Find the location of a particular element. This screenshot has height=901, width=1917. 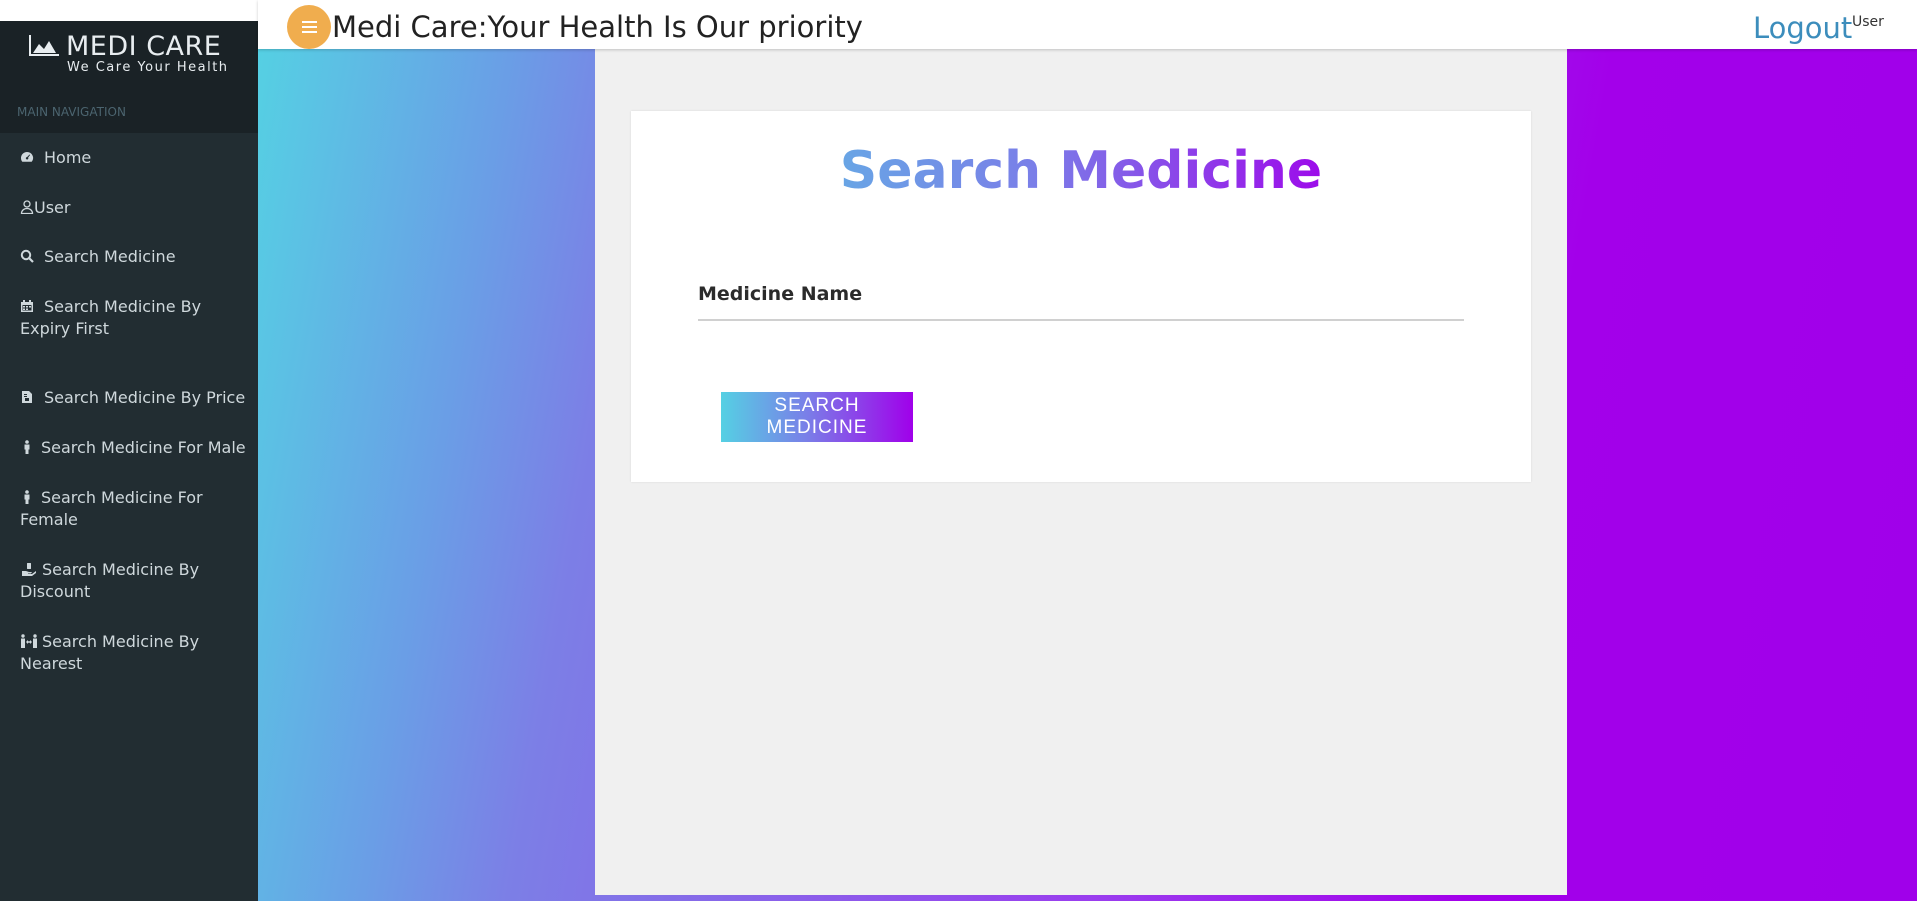

logout-link: Logout is located at coordinates (1802, 28).